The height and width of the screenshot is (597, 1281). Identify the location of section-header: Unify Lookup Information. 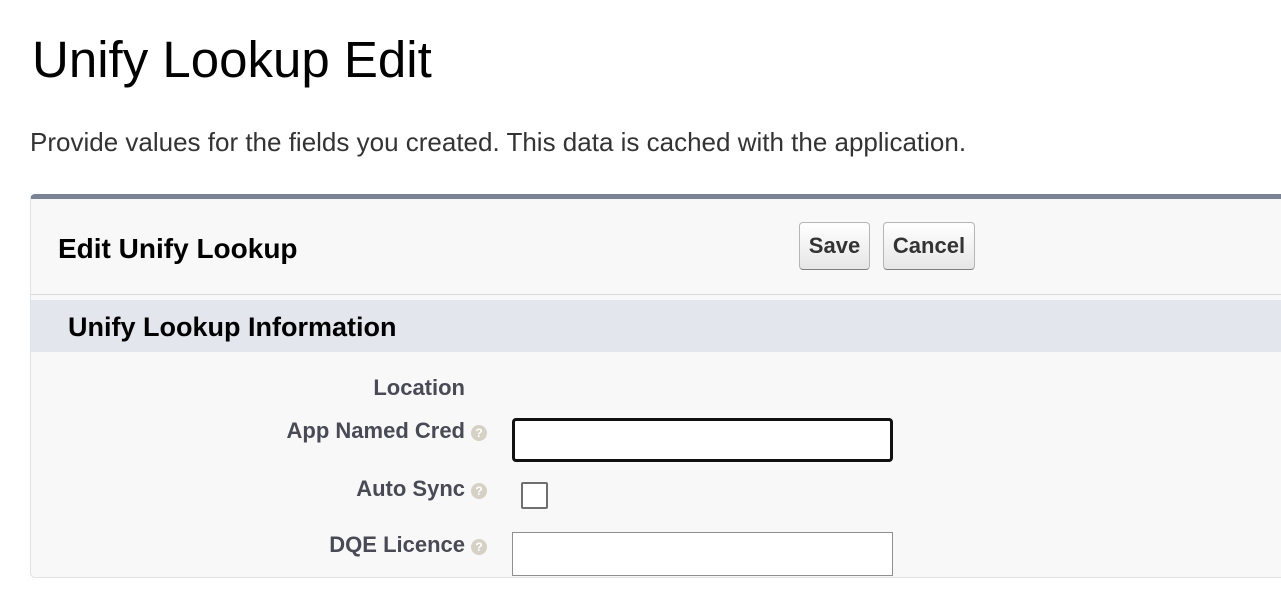
(656, 326).